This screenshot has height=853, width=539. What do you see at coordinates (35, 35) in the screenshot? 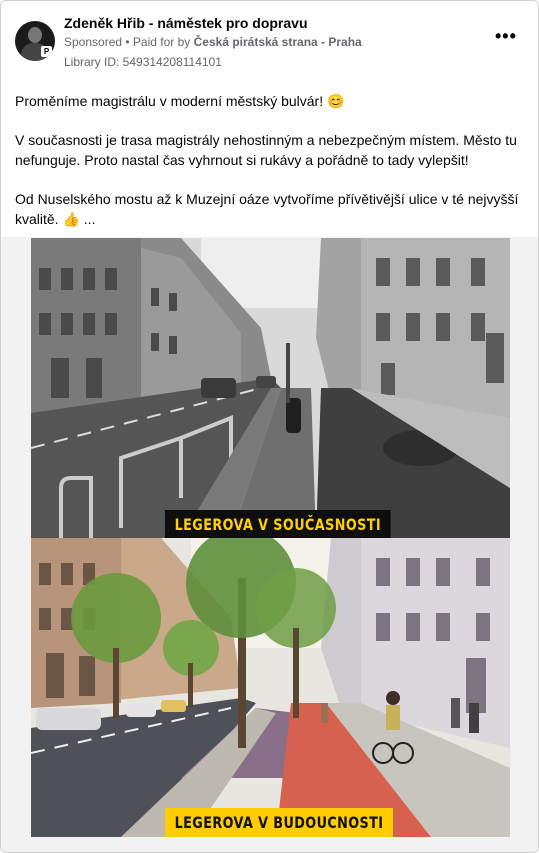
I see `avatar-head-shape` at bounding box center [35, 35].